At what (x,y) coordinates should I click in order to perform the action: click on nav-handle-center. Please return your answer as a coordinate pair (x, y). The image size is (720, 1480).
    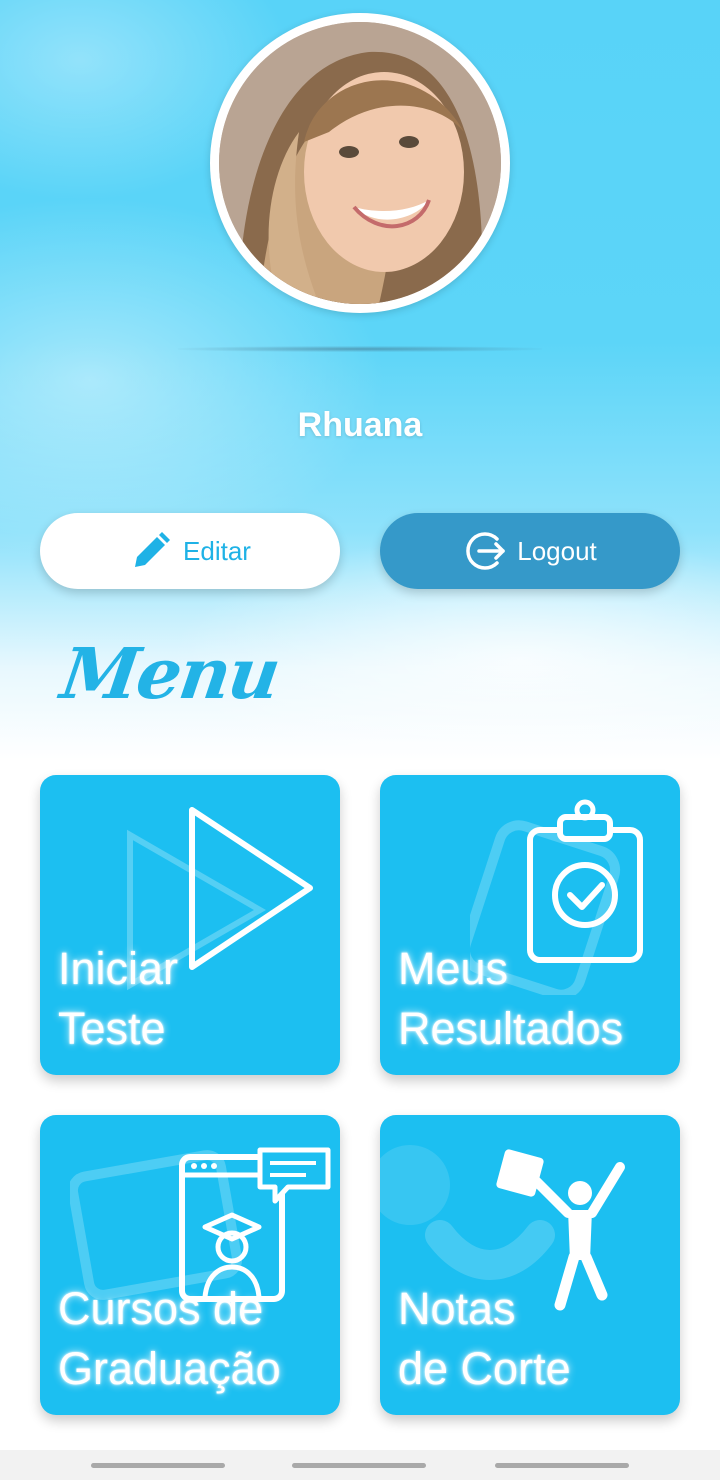
    Looking at the image, I should click on (359, 1465).